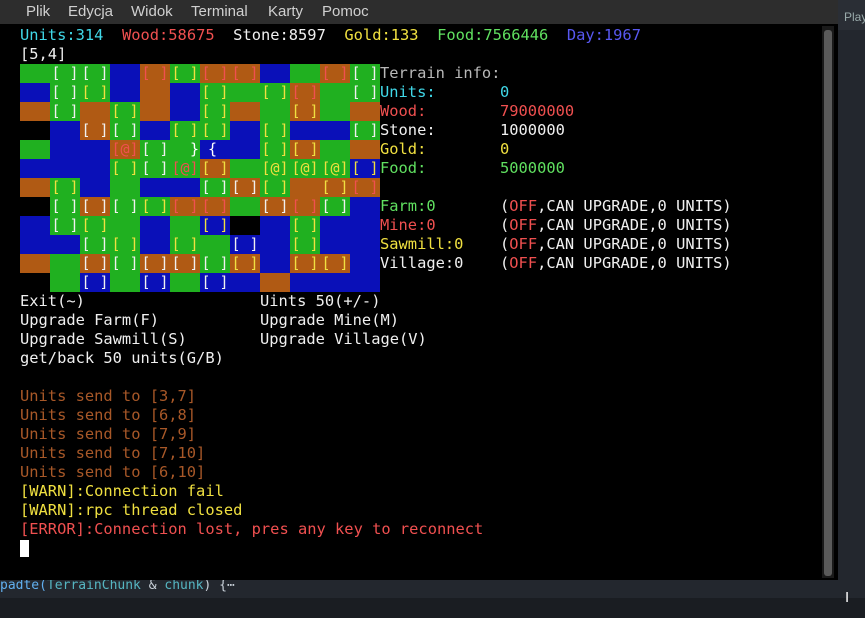 Image resolution: width=865 pixels, height=618 pixels. What do you see at coordinates (219, 11) in the screenshot?
I see `menu-terminal: Terminal` at bounding box center [219, 11].